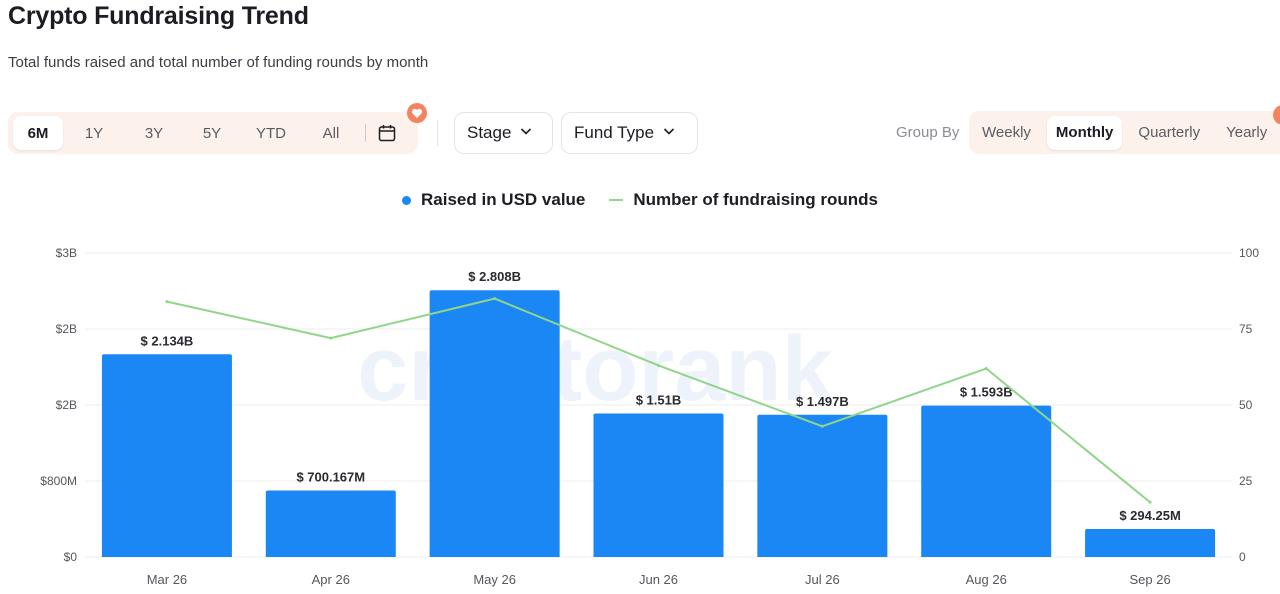 The image size is (1280, 594). I want to click on bar-value-label: $ 1.51B, so click(659, 400).